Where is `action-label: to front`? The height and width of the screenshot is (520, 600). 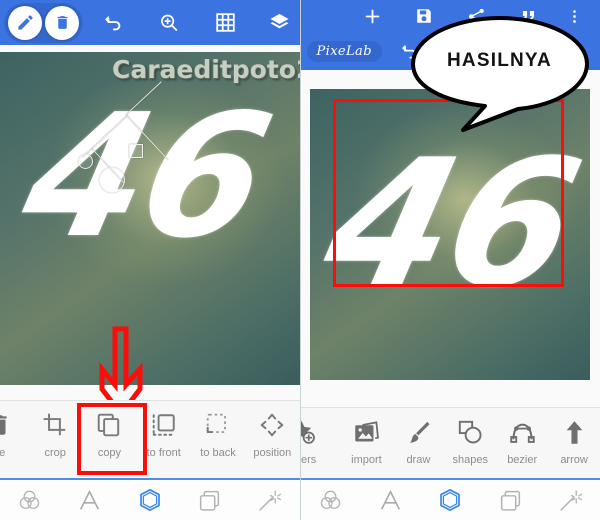
action-label: to front is located at coordinates (163, 453).